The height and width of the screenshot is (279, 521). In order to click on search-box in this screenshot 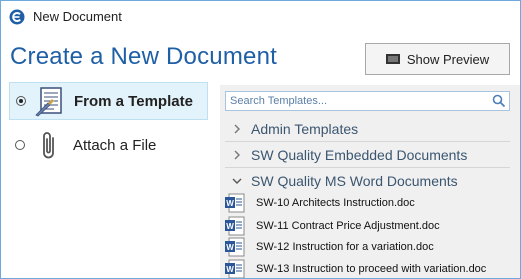, I will do `click(367, 101)`.